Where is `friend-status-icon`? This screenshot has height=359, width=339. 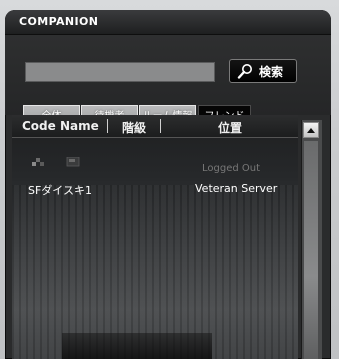 friend-status-icon is located at coordinates (38, 162).